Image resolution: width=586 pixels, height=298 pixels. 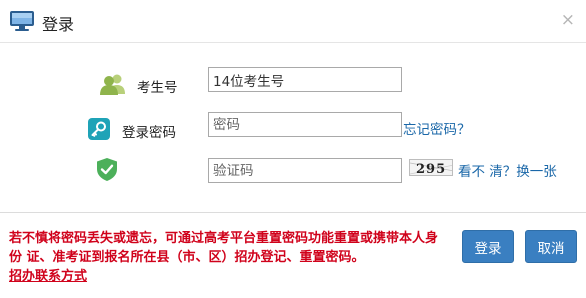 I want to click on forgot-password-link: 忘记密码？, so click(x=437, y=128).